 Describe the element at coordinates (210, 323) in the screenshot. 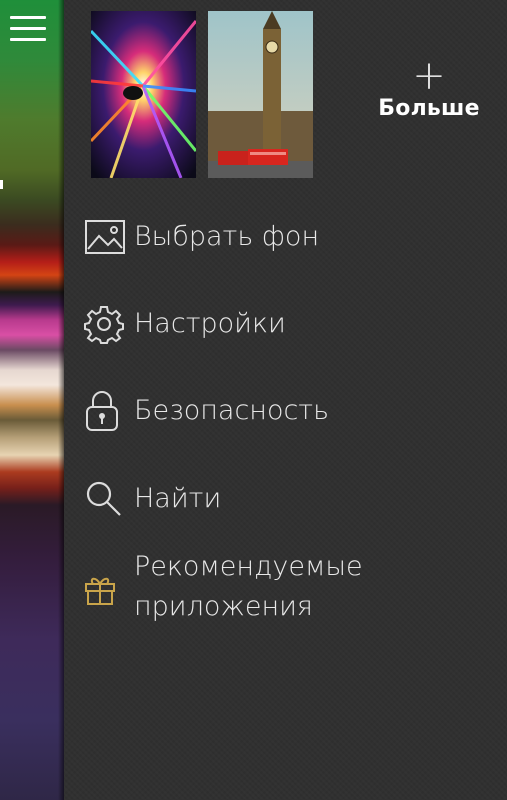

I see `menu-item-label: Настройки` at that location.